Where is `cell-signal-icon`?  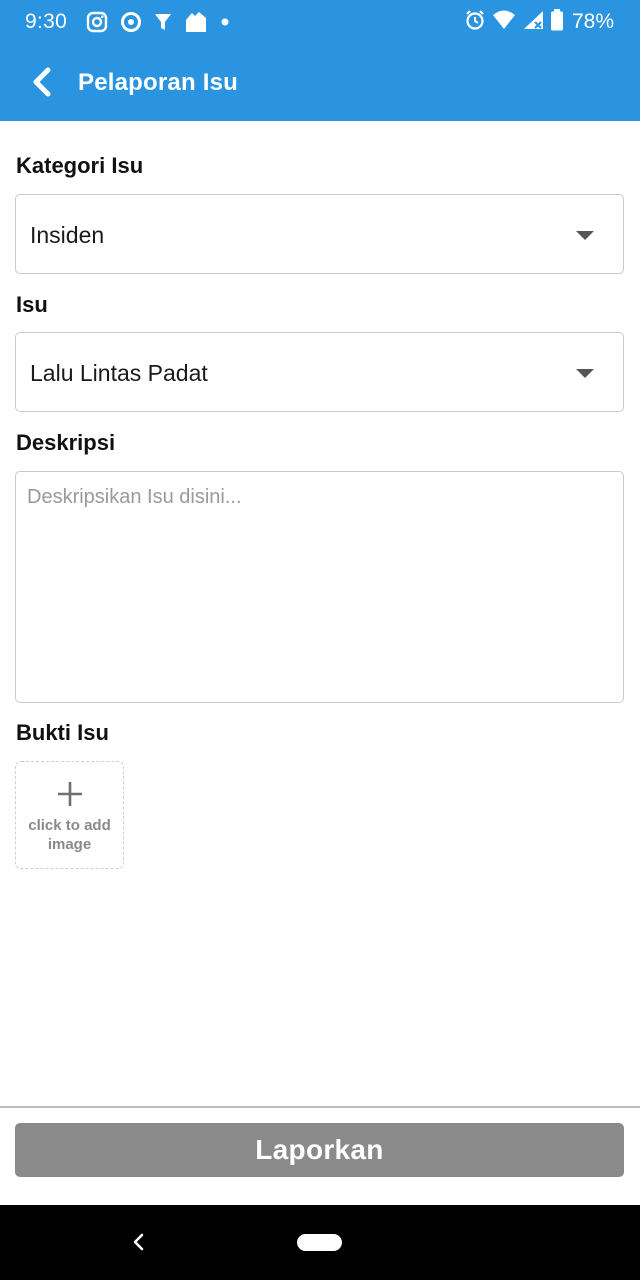
cell-signal-icon is located at coordinates (533, 22).